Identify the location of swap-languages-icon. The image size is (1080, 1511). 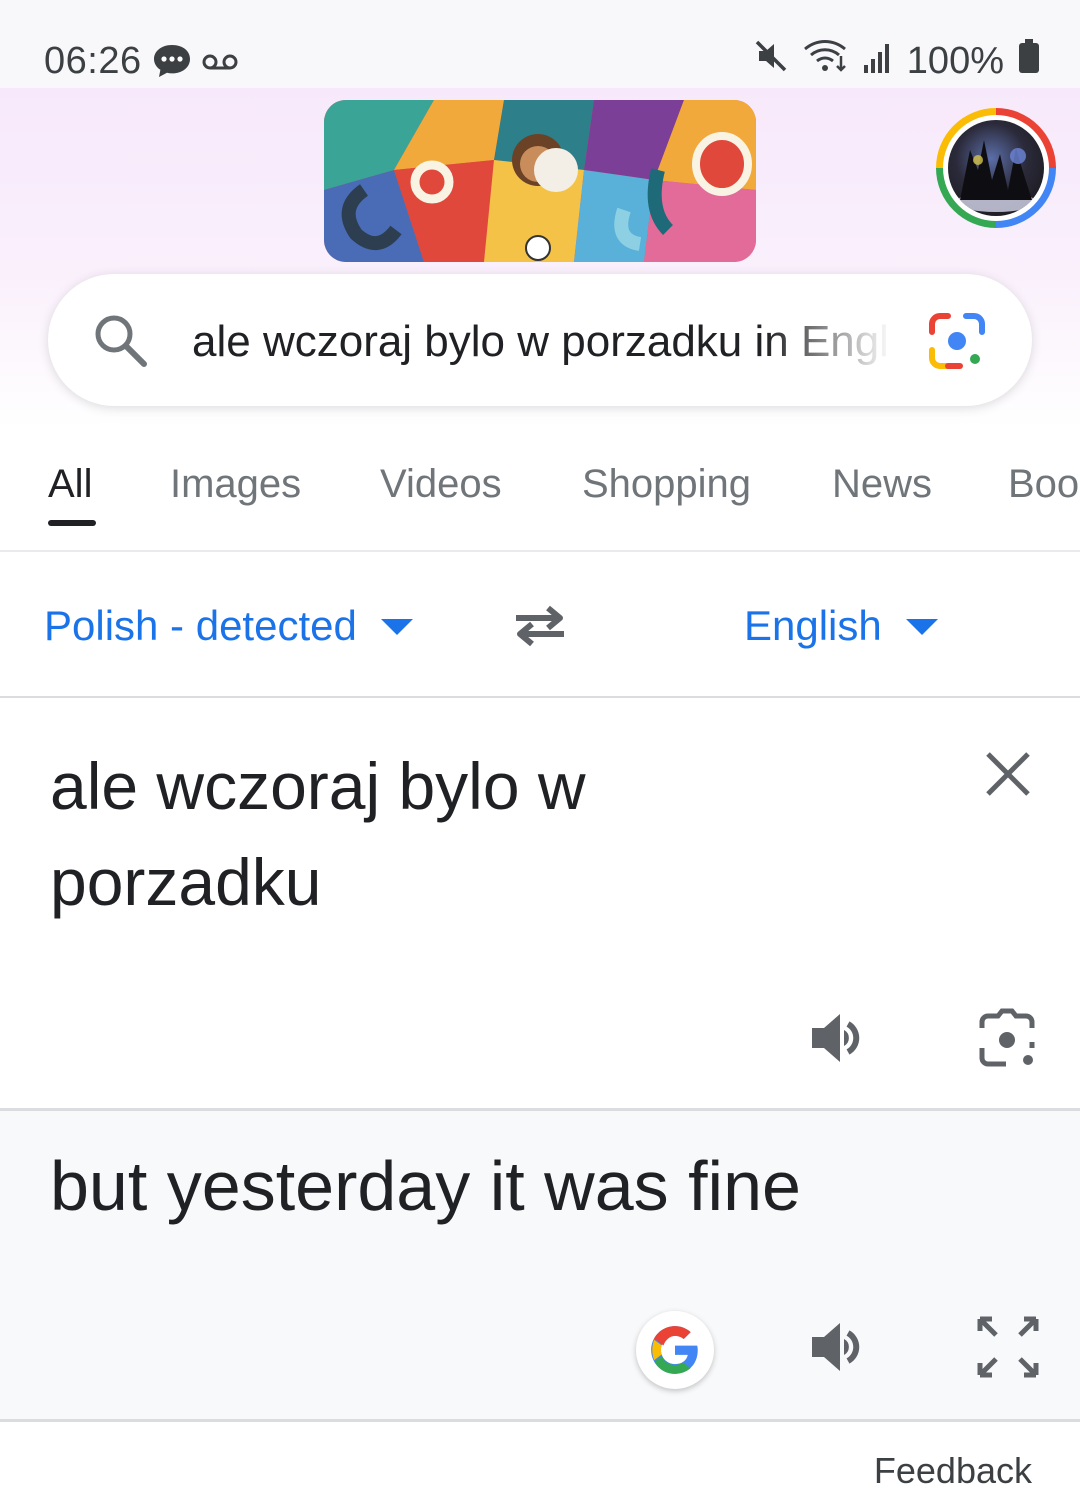
(540, 626).